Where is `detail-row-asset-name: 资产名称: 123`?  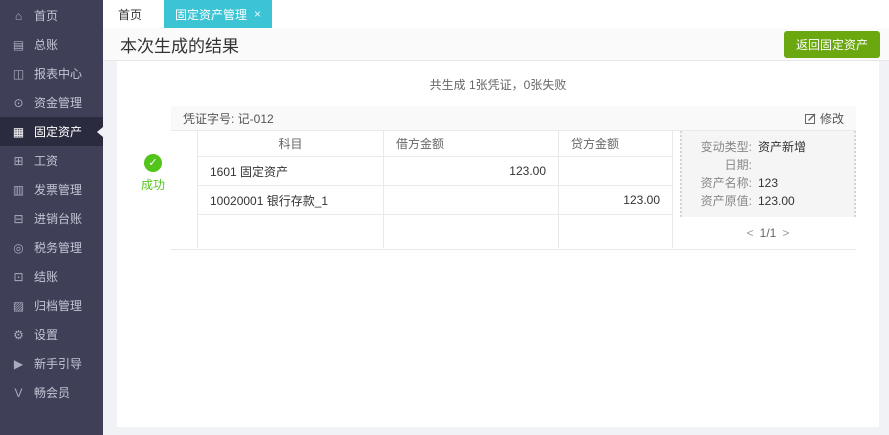 detail-row-asset-name: 资产名称: 123 is located at coordinates (768, 183).